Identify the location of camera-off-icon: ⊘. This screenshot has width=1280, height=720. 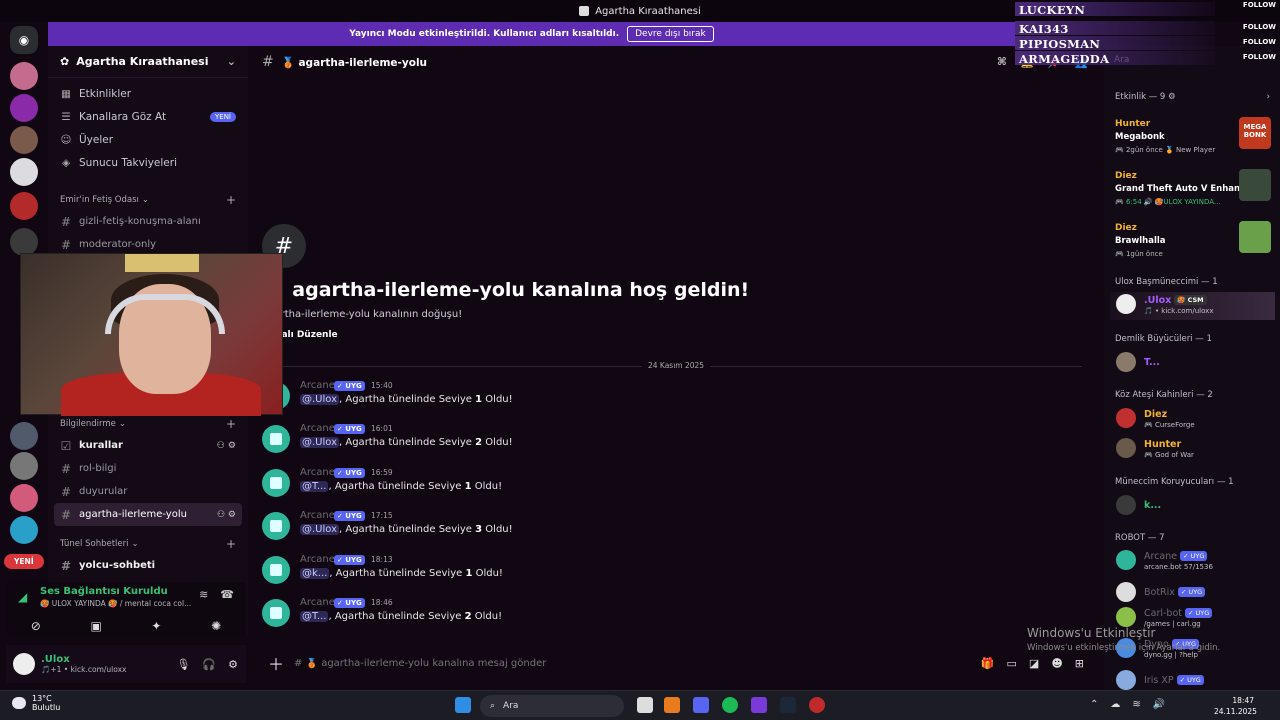
(36, 626).